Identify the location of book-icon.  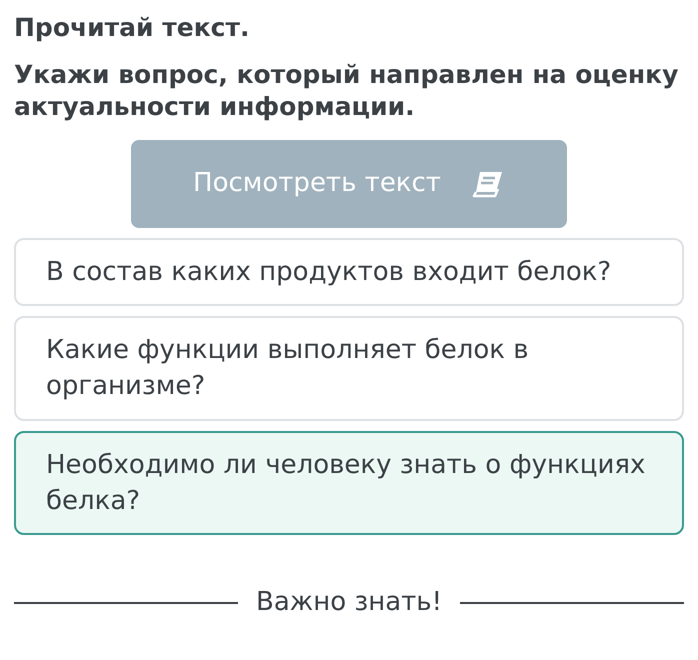
(487, 184).